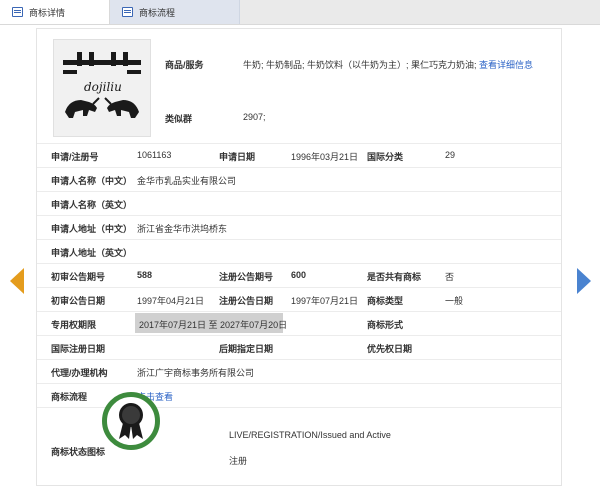 The height and width of the screenshot is (488, 600). What do you see at coordinates (78, 301) in the screenshot?
I see `prelim-pub-date-label: 初审公告日期` at bounding box center [78, 301].